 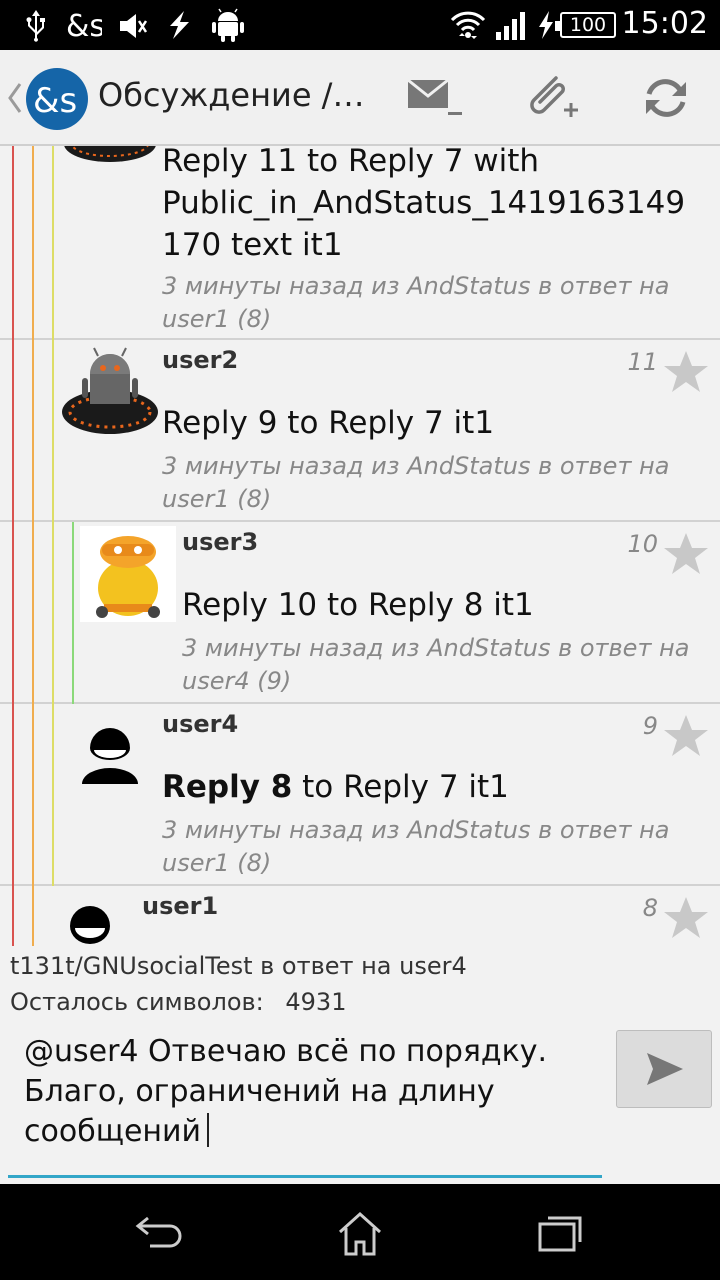 I want to click on reply-info: t131t/GNUsocialTest в ответ на user4, so click(x=238, y=966).